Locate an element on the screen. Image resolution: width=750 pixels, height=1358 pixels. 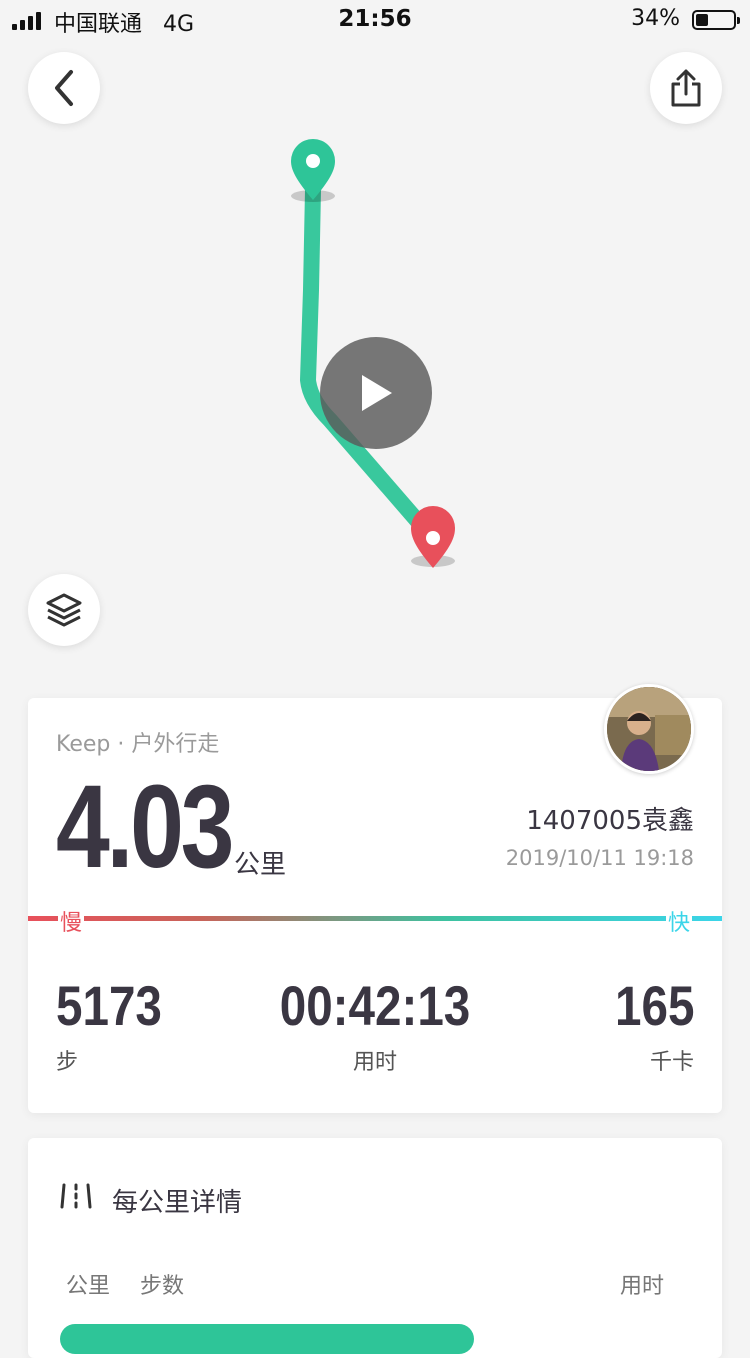
back-button is located at coordinates (64, 88).